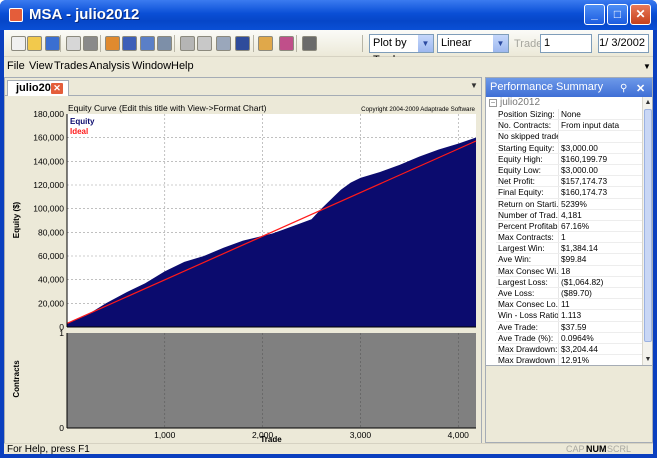 The height and width of the screenshot is (458, 657). Describe the element at coordinates (265, 43) in the screenshot. I see `zoom-icon` at that location.